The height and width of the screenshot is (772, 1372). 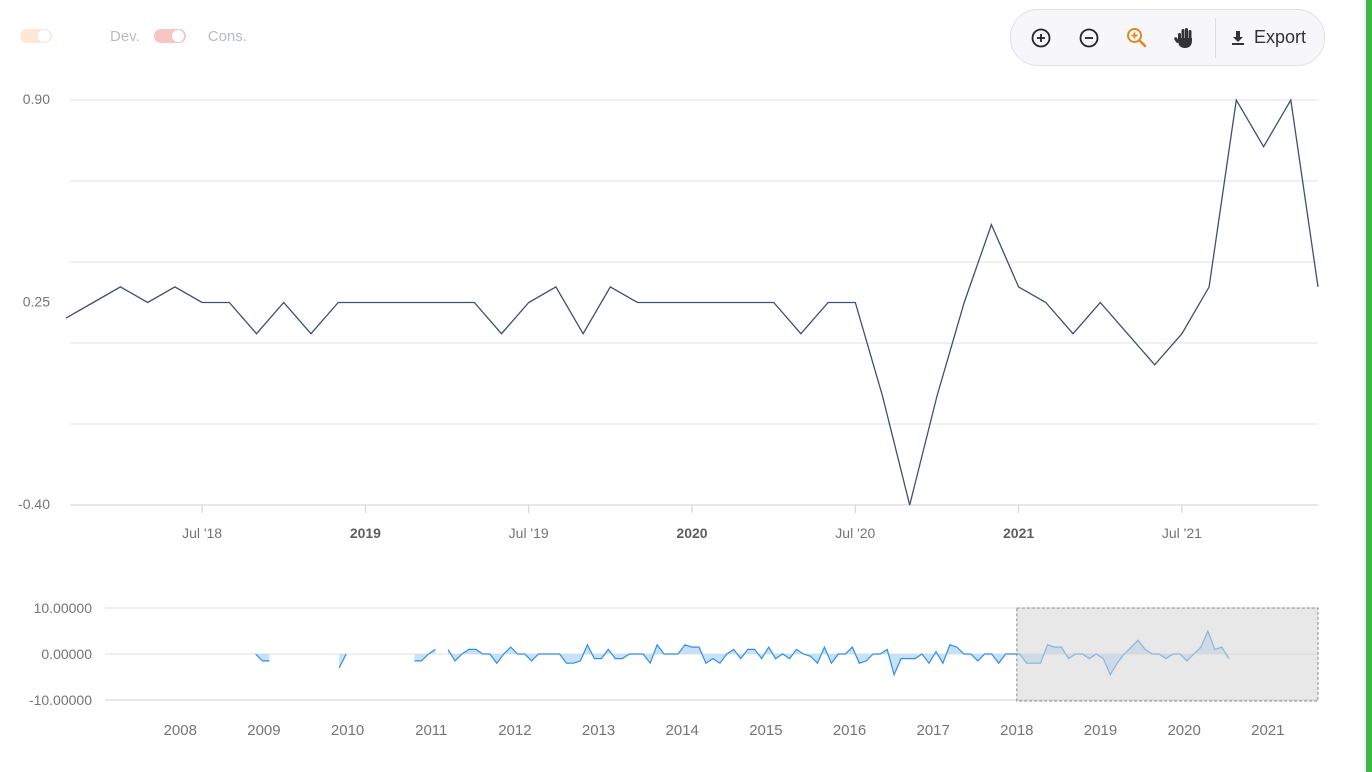 I want to click on nav-y-tick-label: 10.00000, so click(x=63, y=608).